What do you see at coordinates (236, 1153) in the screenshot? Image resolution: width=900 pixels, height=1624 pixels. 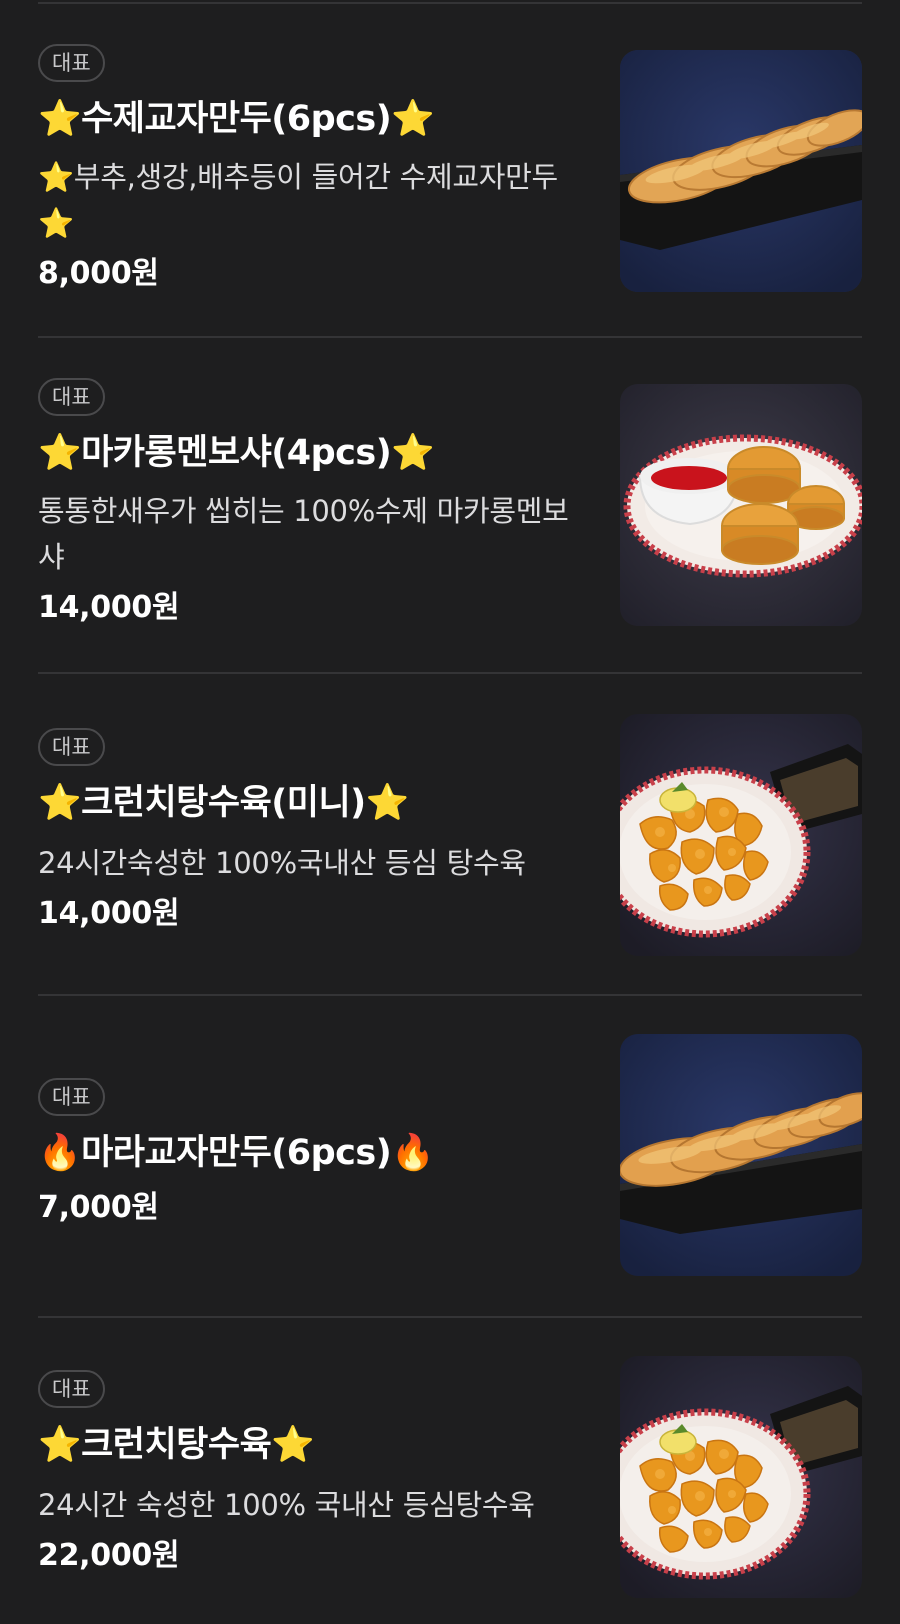 I see `menu-item-title: 🔥마라교자만두(6pcs)🔥` at bounding box center [236, 1153].